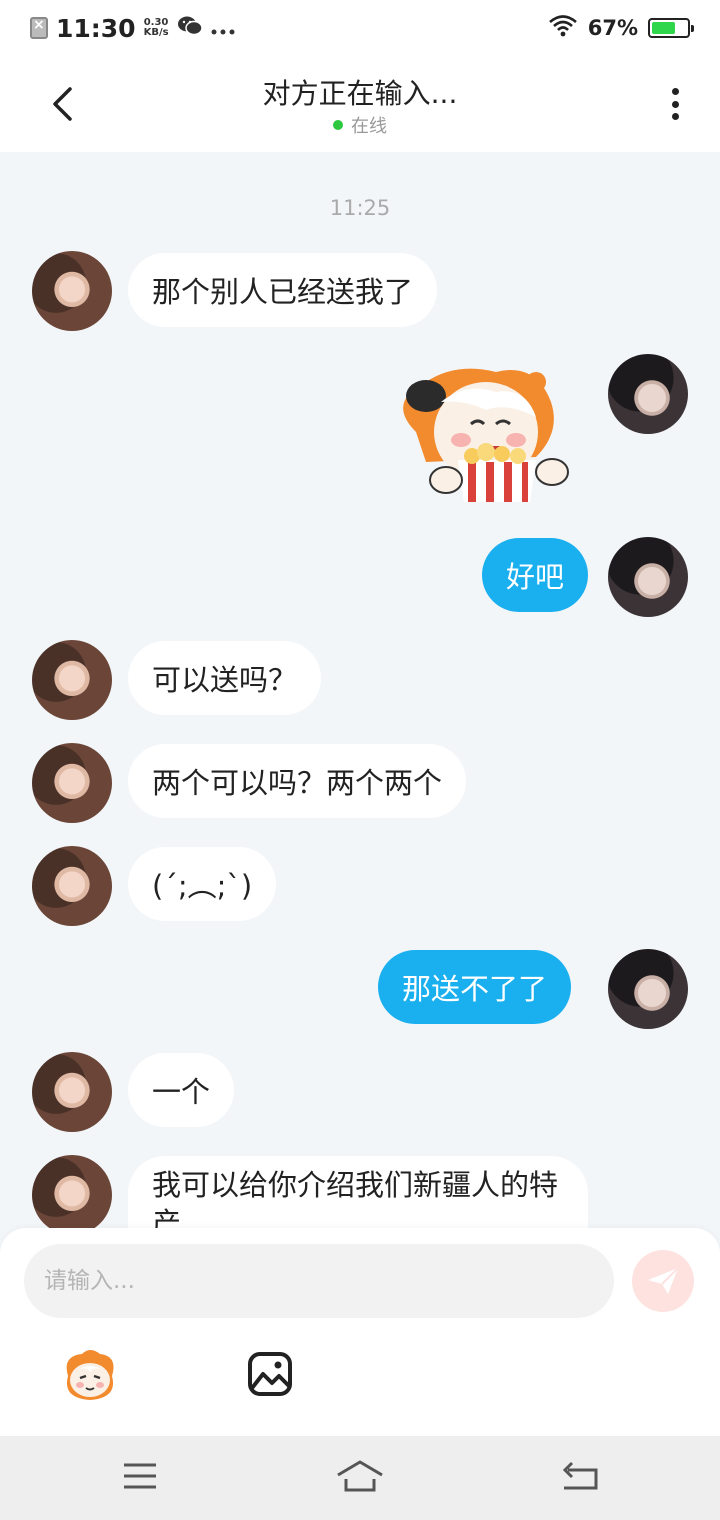  What do you see at coordinates (319, 1281) in the screenshot?
I see `message-input` at bounding box center [319, 1281].